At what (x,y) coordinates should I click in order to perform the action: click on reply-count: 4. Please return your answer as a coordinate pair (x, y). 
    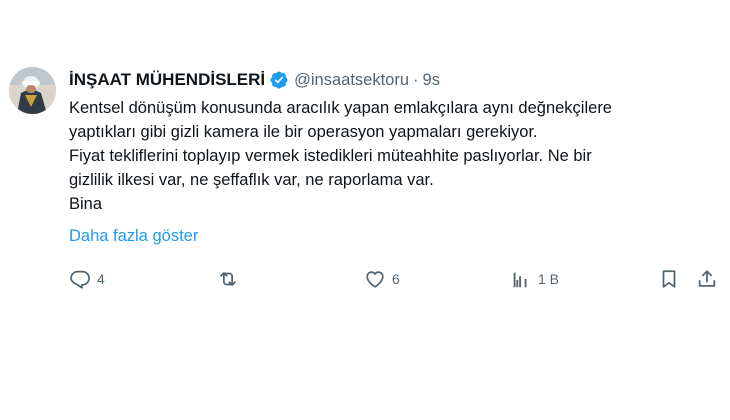
    Looking at the image, I should click on (101, 279).